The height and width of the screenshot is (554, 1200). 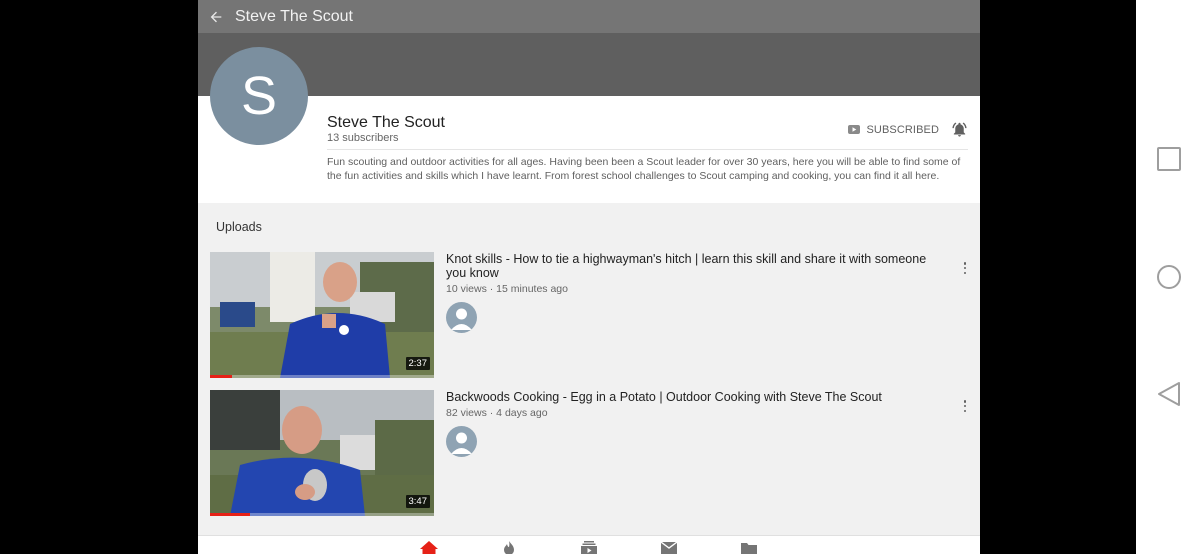 I want to click on system-navigation-bar, so click(x=1168, y=277).